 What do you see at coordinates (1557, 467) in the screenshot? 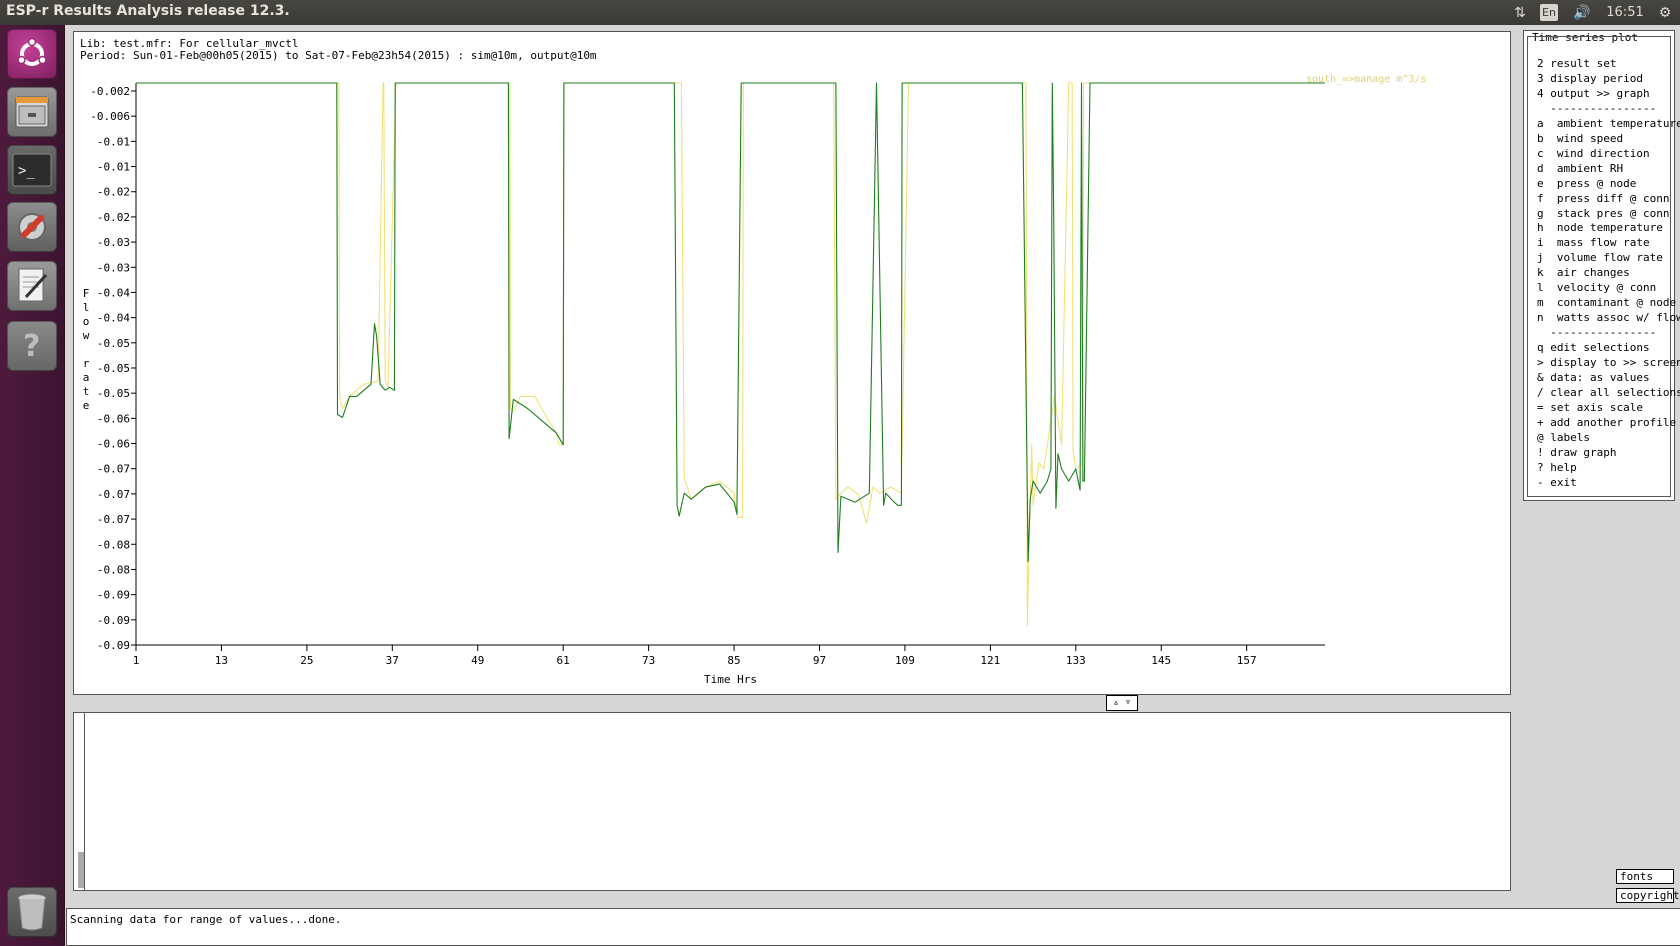
I see `menu-item: ? help` at bounding box center [1557, 467].